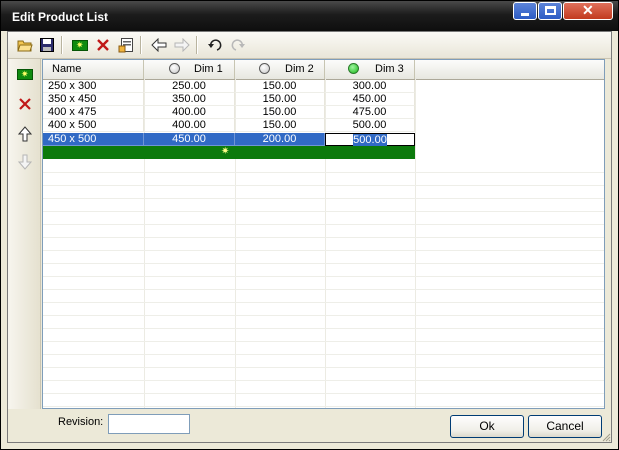 This screenshot has width=619, height=450. What do you see at coordinates (299, 69) in the screenshot?
I see `column-label: Dim 2` at bounding box center [299, 69].